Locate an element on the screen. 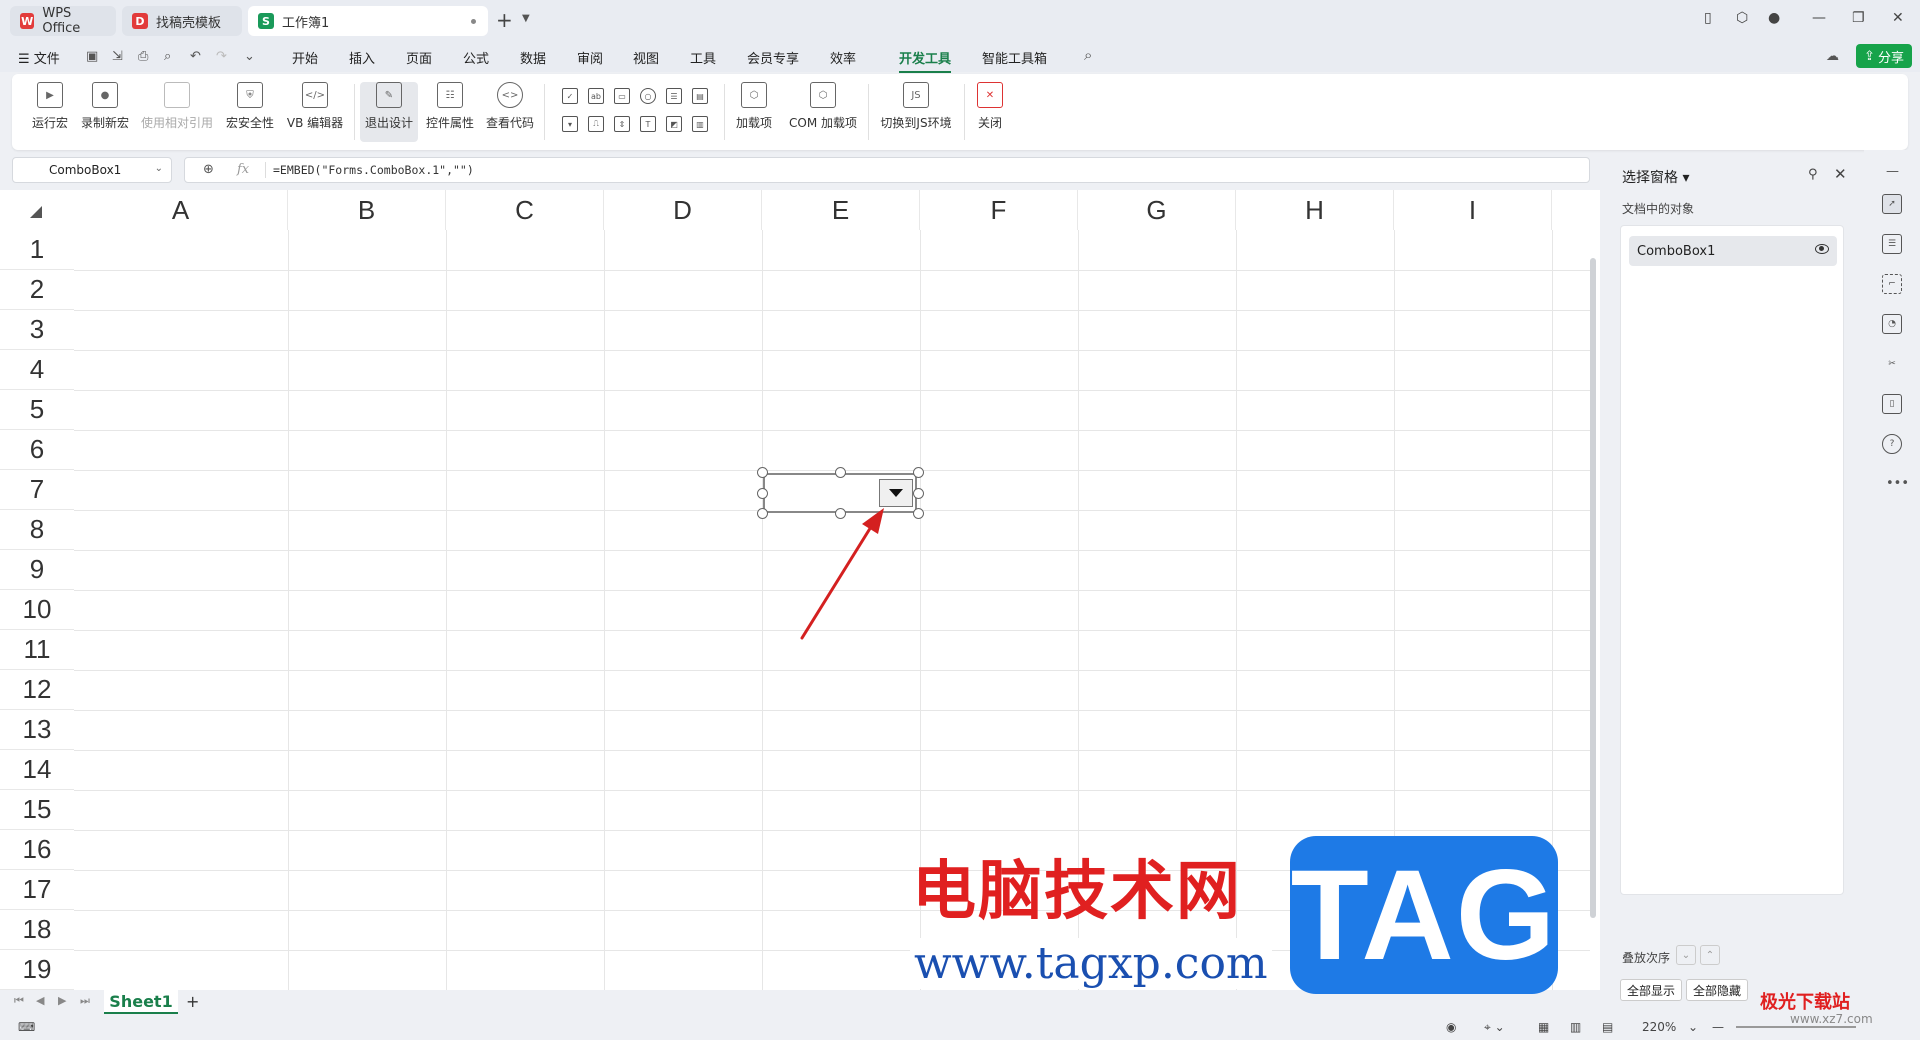  zoom-level: 220% is located at coordinates (1659, 1027).